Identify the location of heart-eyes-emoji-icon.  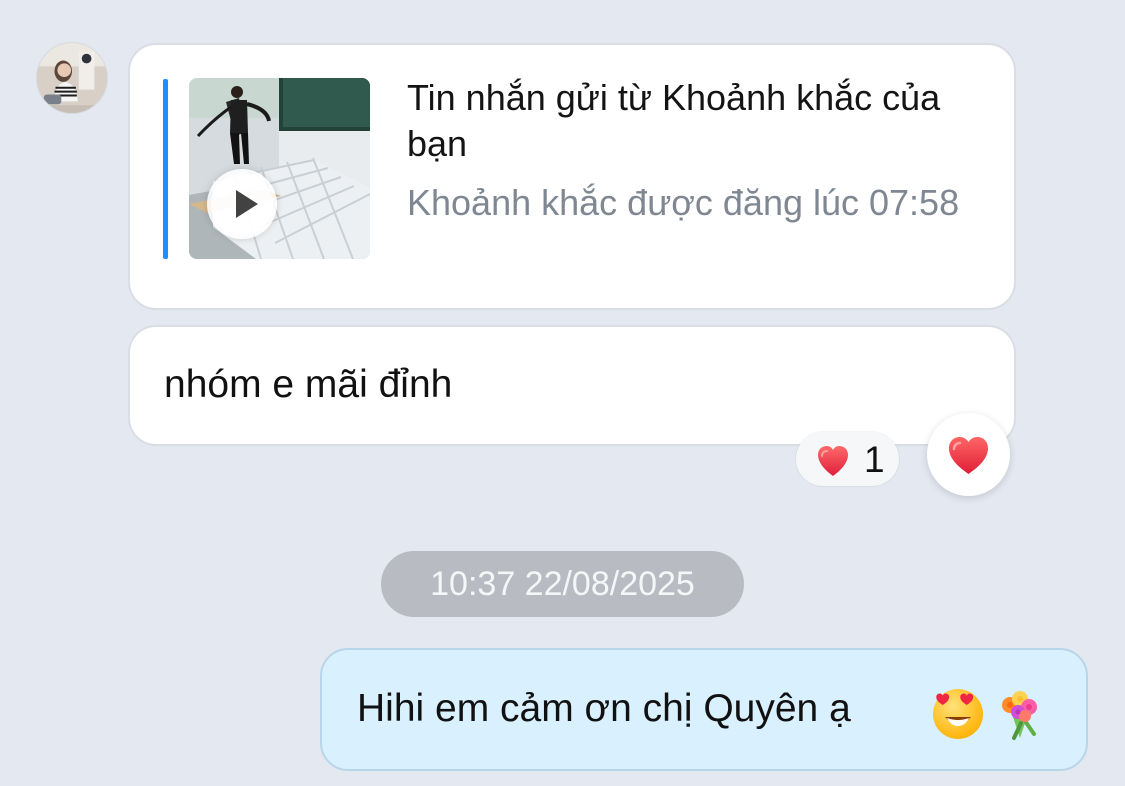
(958, 714).